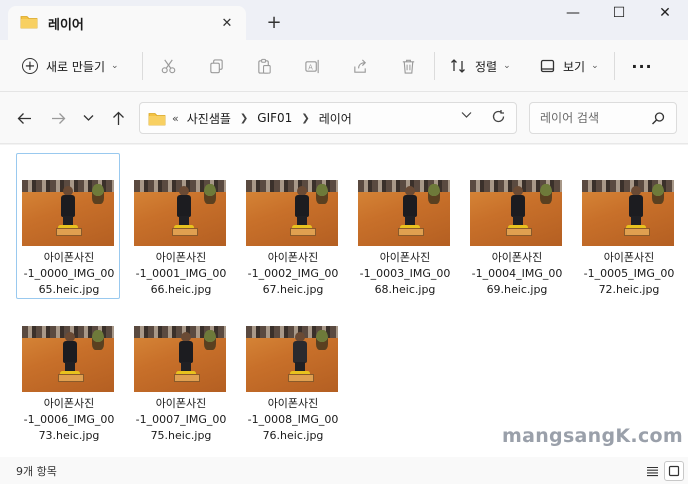  I want to click on file-item: 아이폰사진 -1_0000_IMG_00 65.heic.jpg, so click(68, 226).